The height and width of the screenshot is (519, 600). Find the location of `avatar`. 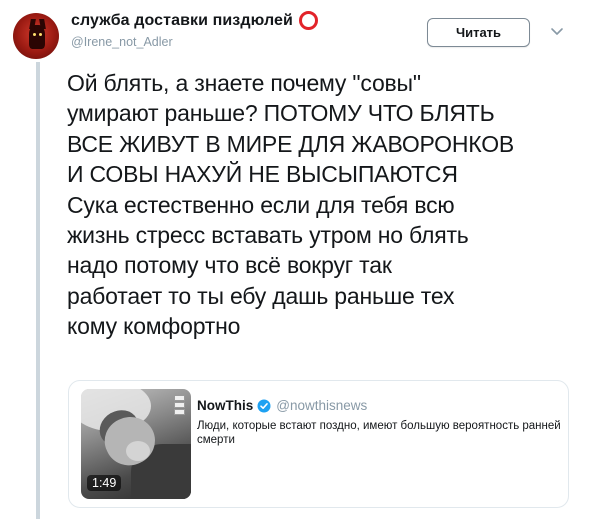

avatar is located at coordinates (36, 36).